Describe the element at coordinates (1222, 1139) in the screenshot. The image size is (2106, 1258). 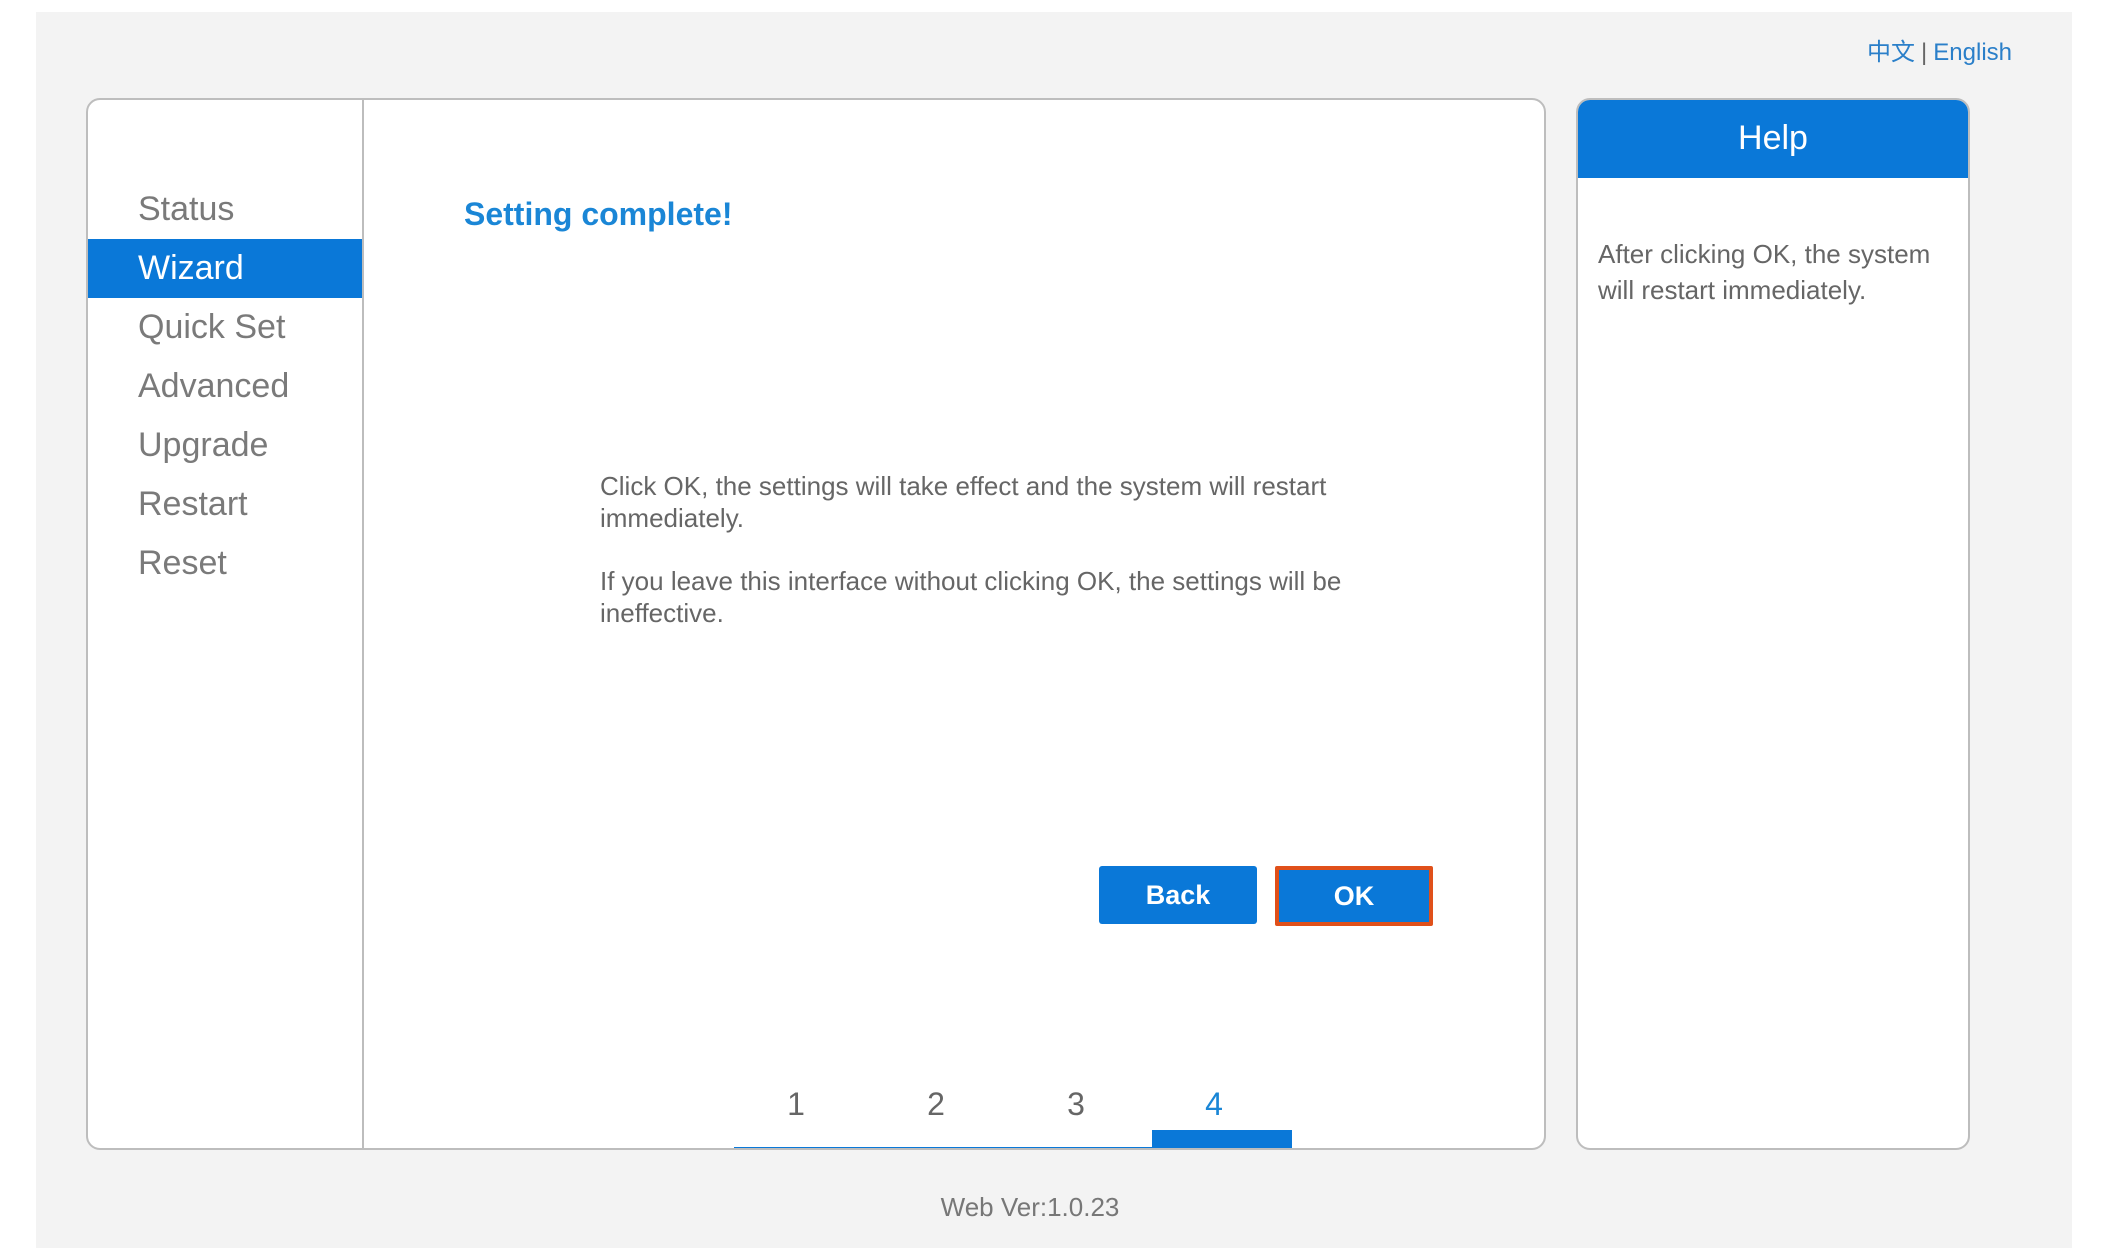
I see `step-current-marker` at that location.